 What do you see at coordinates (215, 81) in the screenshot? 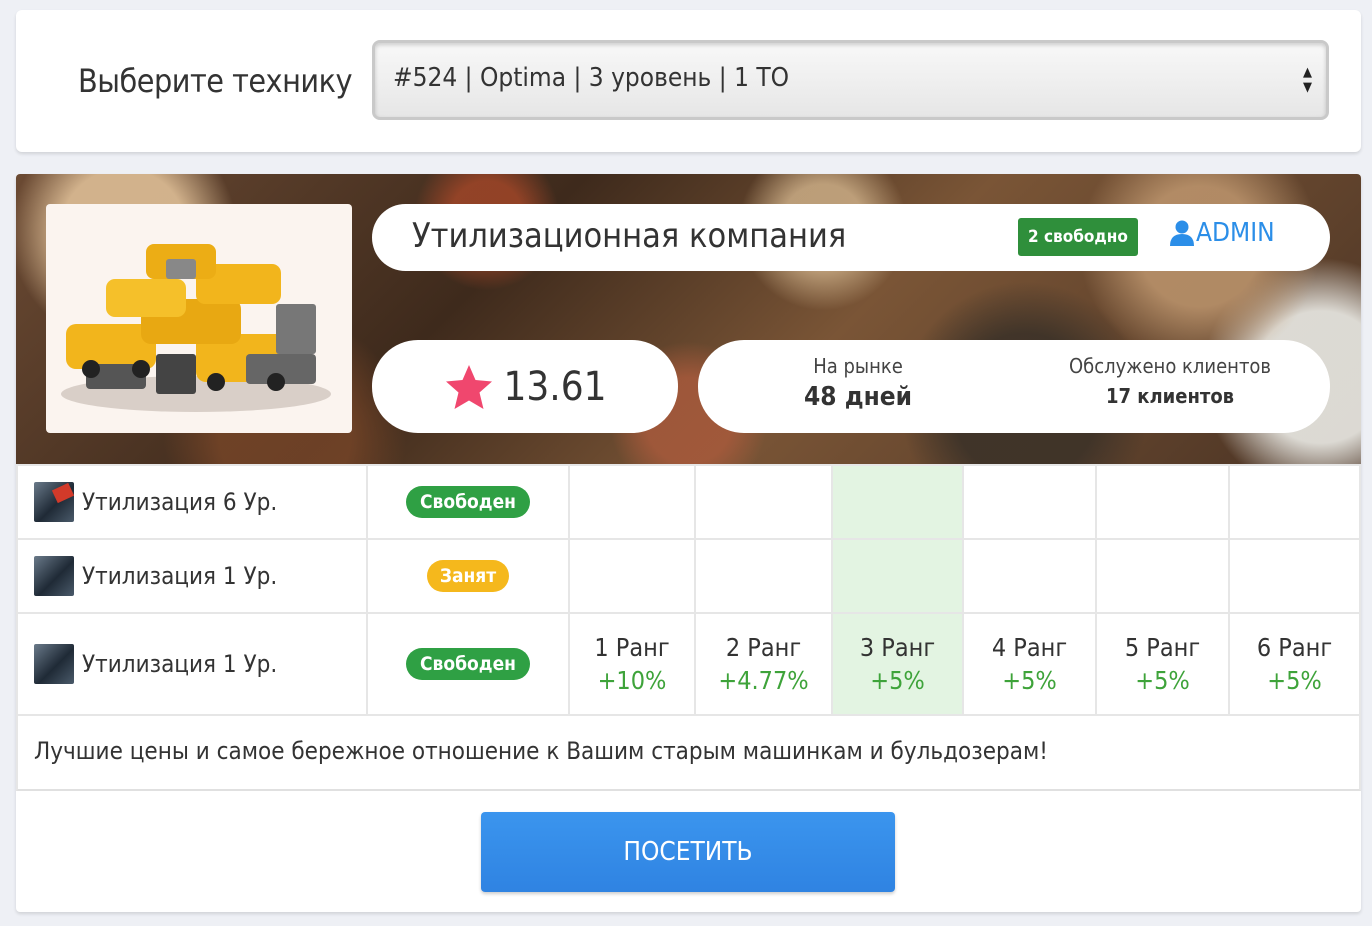
I see `select-label: Выберите технику` at bounding box center [215, 81].